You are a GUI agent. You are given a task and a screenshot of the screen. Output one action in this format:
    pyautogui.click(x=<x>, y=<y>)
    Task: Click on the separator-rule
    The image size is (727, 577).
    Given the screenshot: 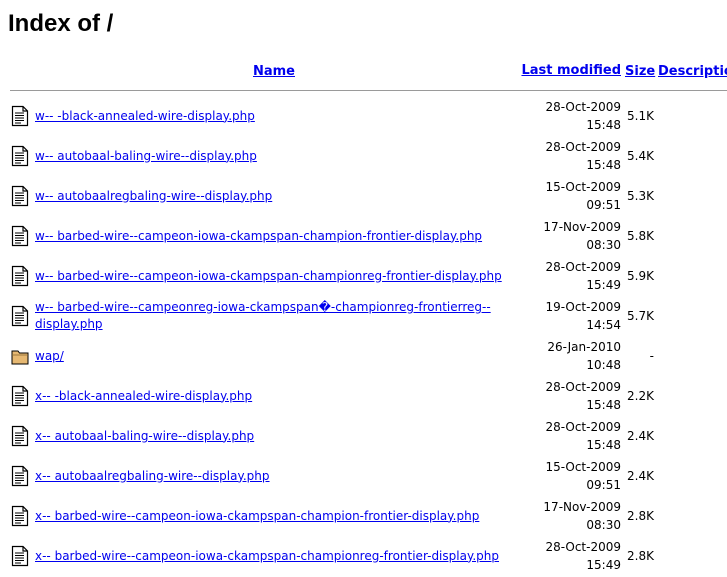 What is the action you would take?
    pyautogui.click(x=368, y=90)
    